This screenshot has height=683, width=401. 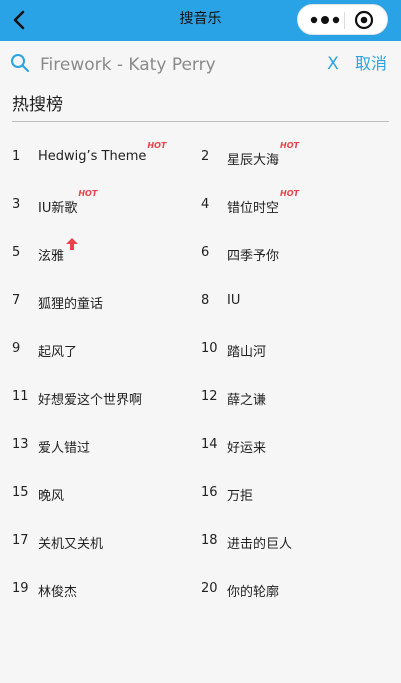 I want to click on hot-search-item: 20 你的轮廓, so click(x=283, y=589).